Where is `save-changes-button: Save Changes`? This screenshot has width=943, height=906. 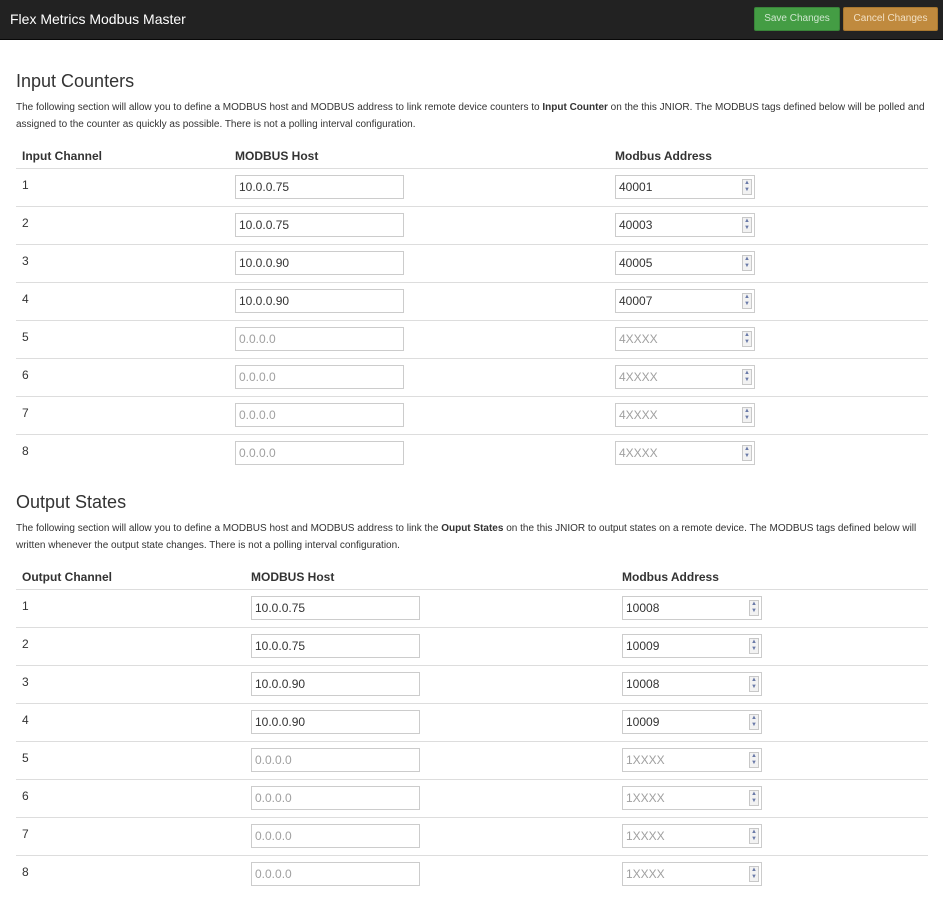 save-changes-button: Save Changes is located at coordinates (797, 19).